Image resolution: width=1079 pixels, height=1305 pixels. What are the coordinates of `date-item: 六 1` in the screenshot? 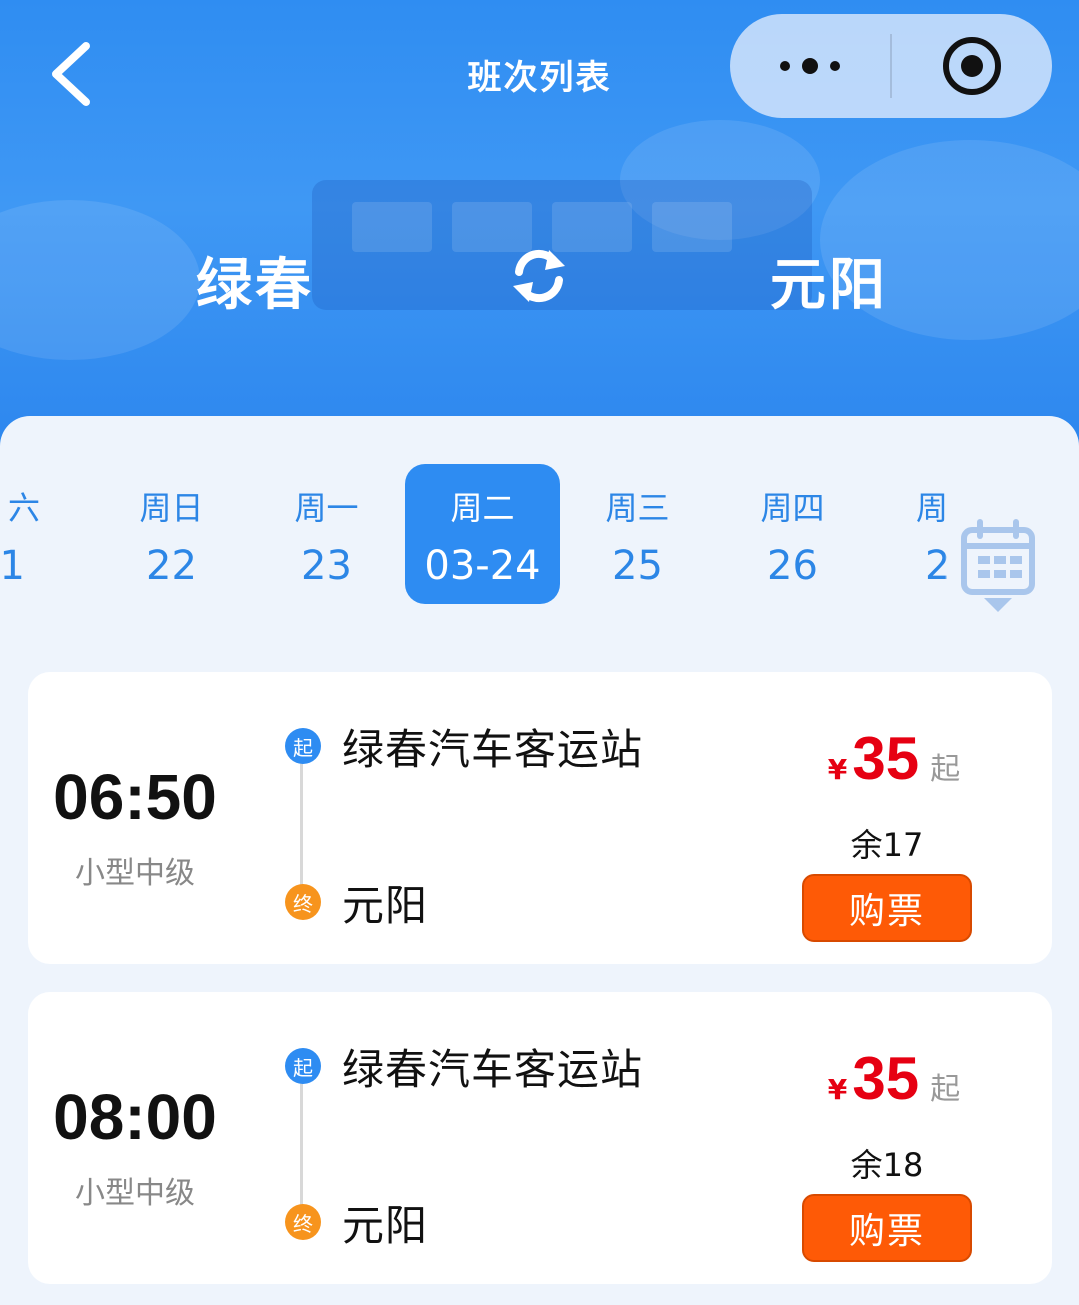 It's located at (30, 534).